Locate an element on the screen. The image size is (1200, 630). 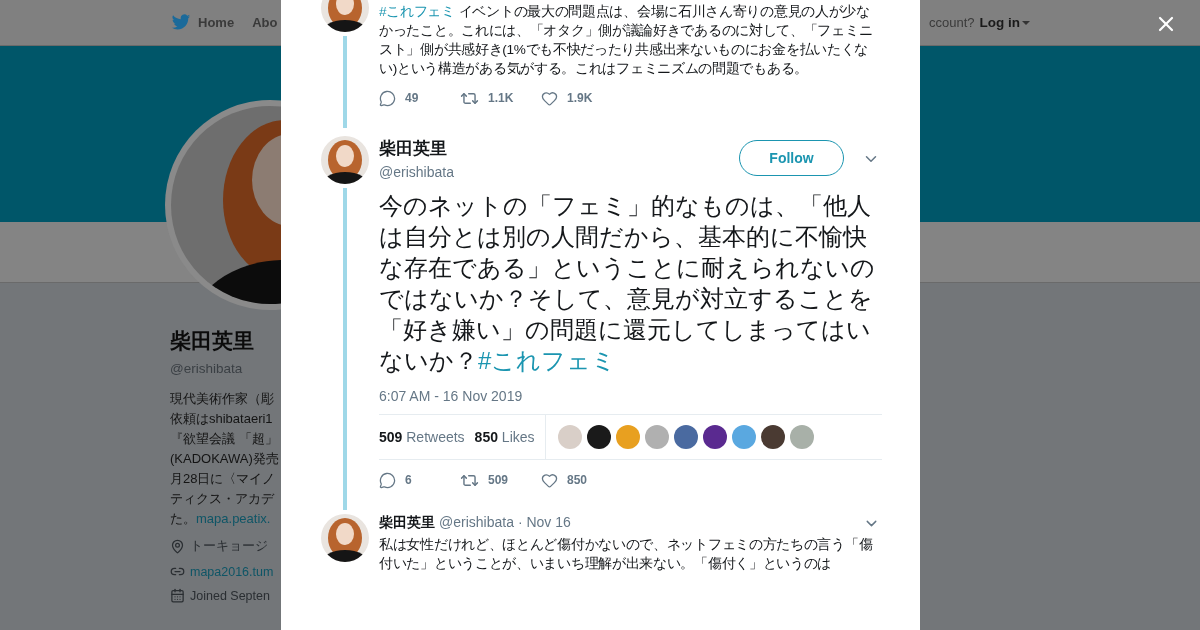
retweet-button: 509 is located at coordinates (500, 480).